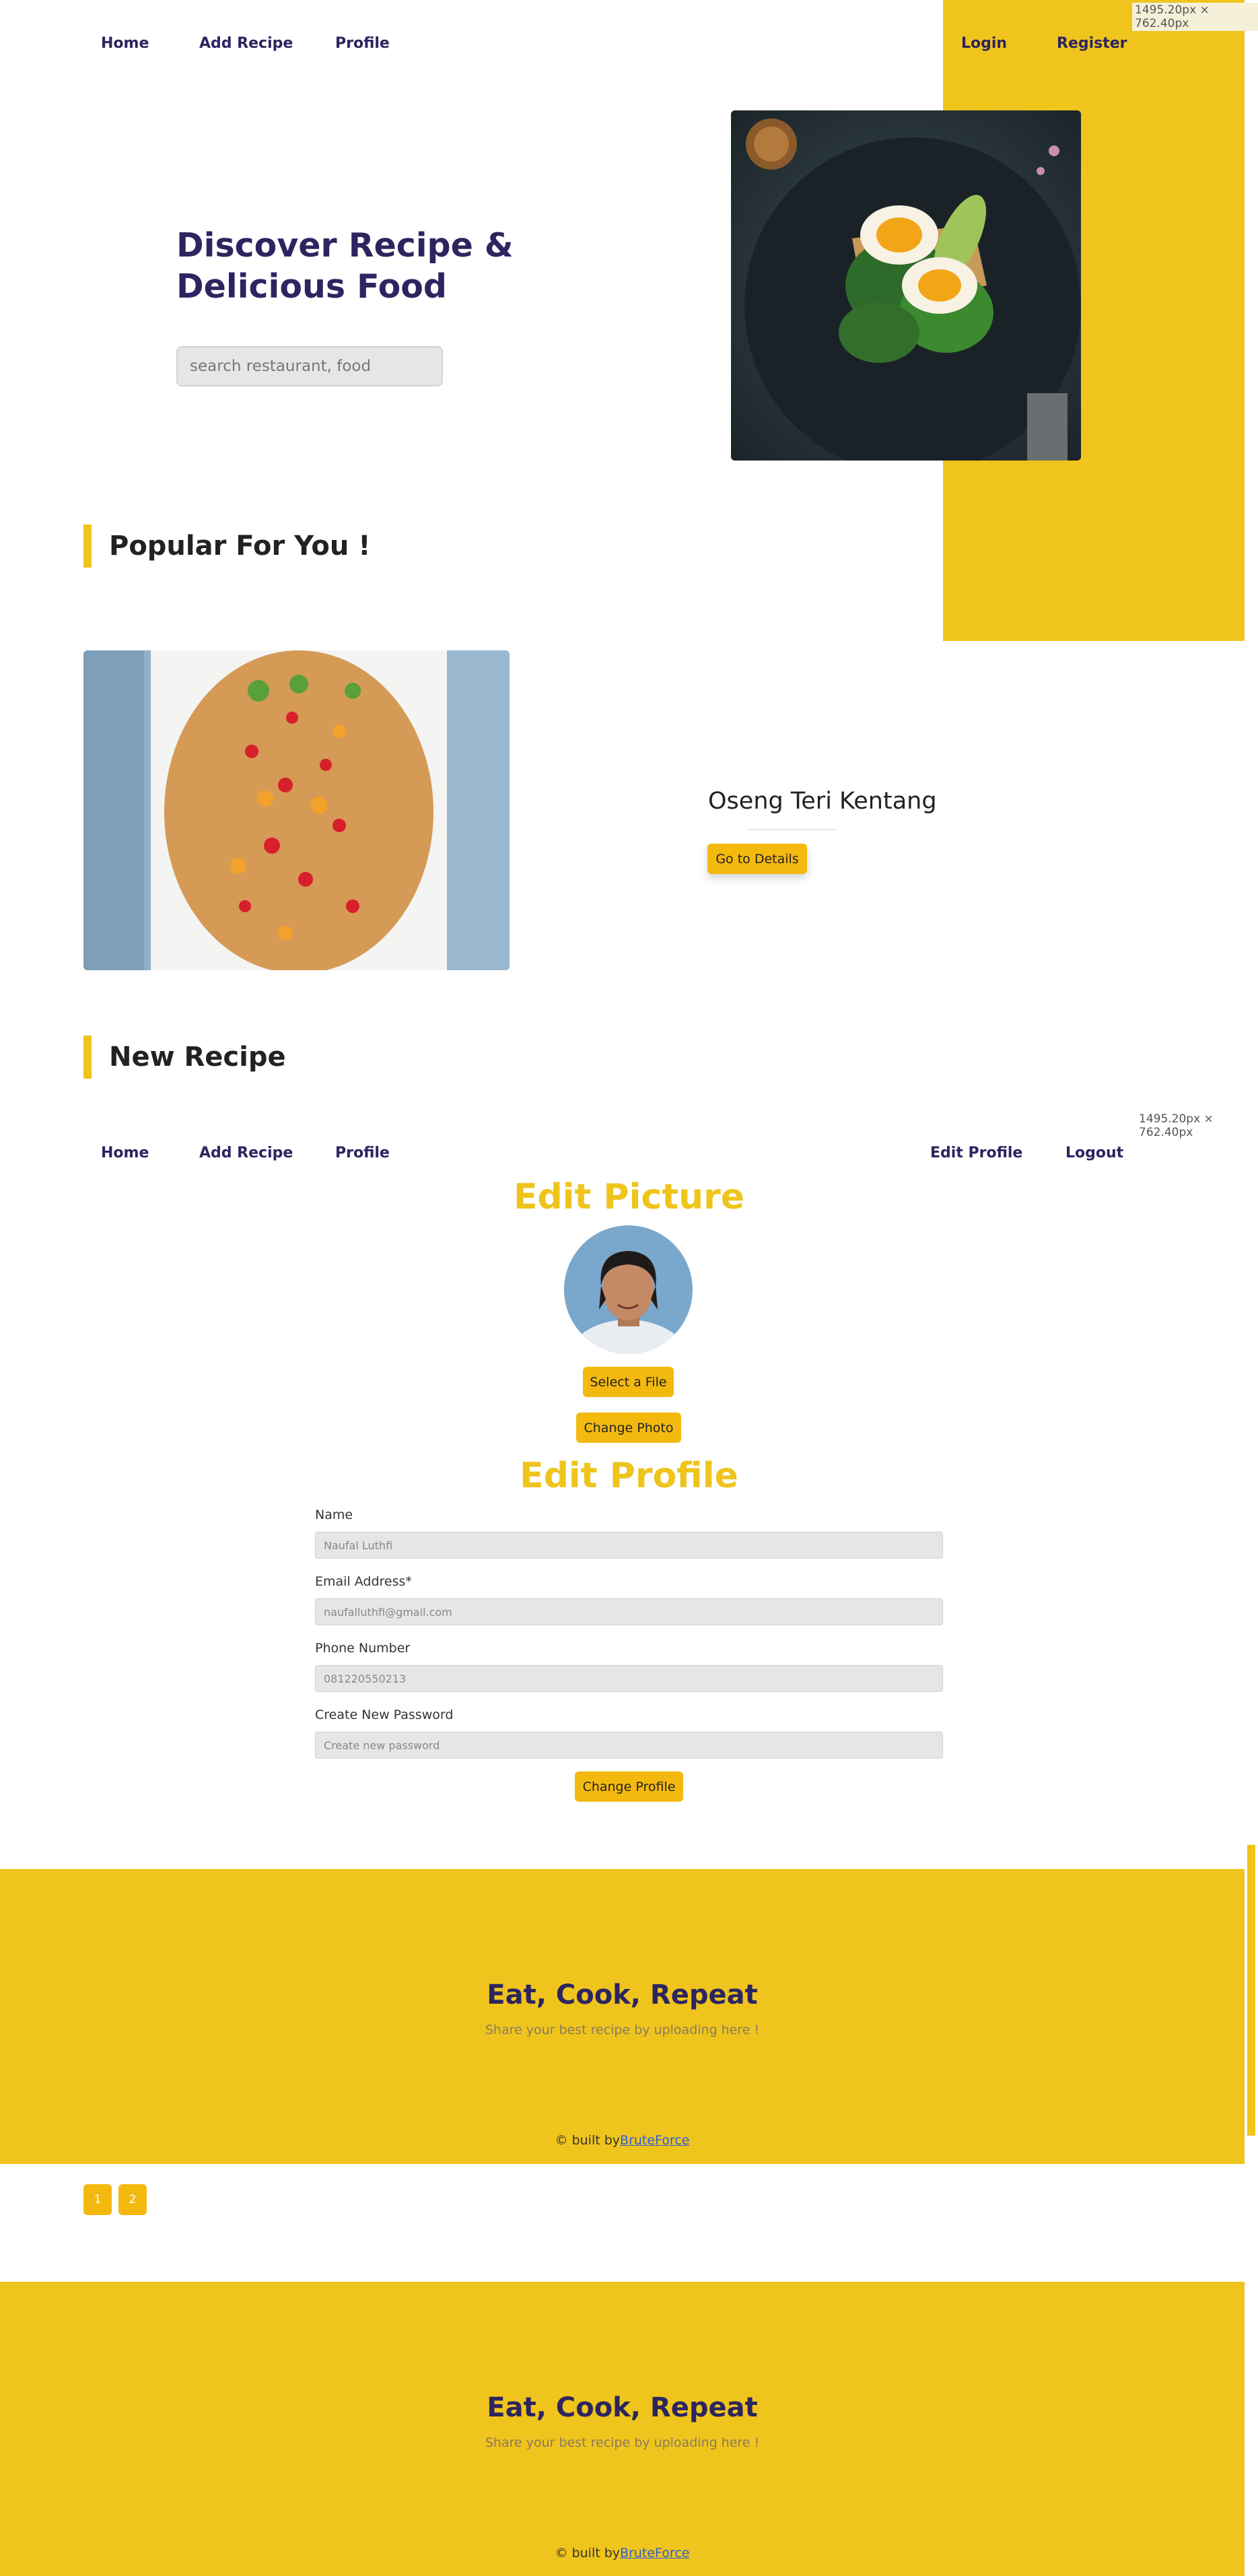 This screenshot has height=2576, width=1258. What do you see at coordinates (629, 1787) in the screenshot?
I see `change-profile-button: Change Profile` at bounding box center [629, 1787].